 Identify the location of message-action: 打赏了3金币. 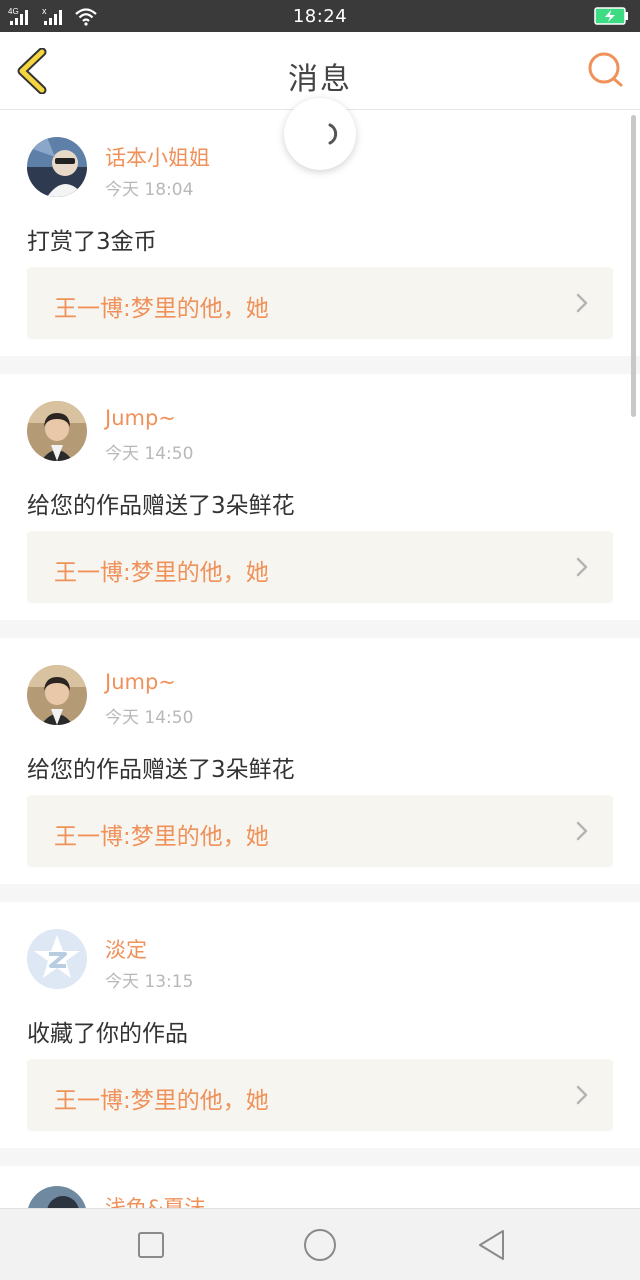
(92, 242).